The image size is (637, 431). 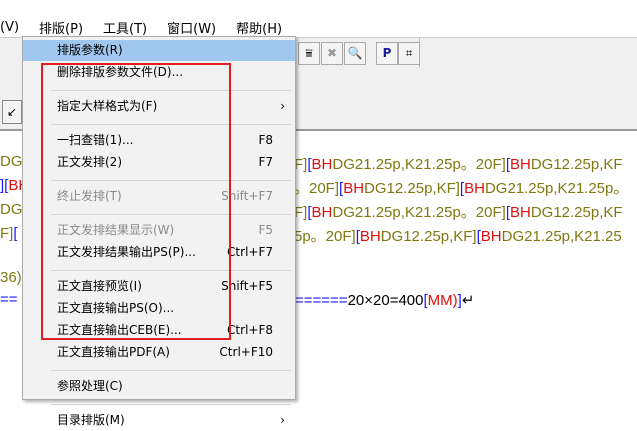 What do you see at coordinates (317, 188) in the screenshot?
I see `text-segment: 。20F]` at bounding box center [317, 188].